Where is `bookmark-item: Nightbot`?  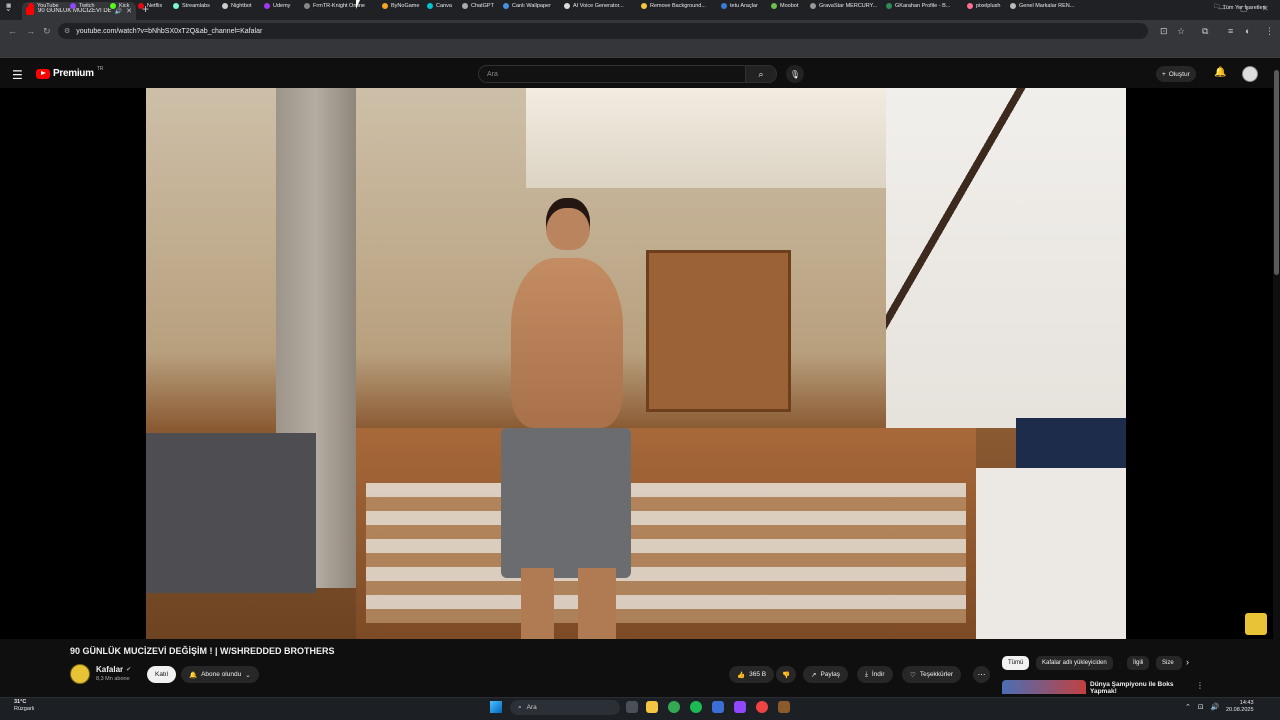
bookmark-item: Nightbot is located at coordinates (237, 6).